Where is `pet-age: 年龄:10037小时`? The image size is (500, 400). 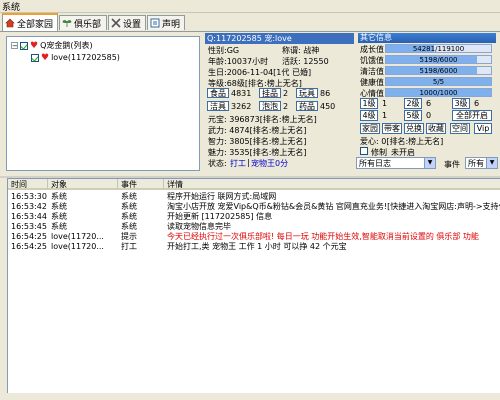 pet-age: 年龄:10037小时 is located at coordinates (238, 61).